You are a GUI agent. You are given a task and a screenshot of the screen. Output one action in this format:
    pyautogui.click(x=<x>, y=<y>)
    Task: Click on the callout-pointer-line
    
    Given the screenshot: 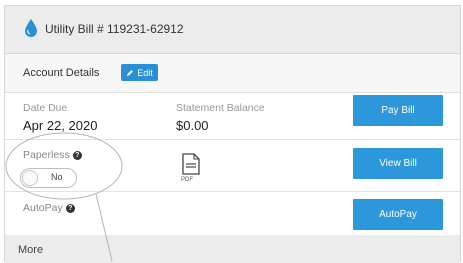 What is the action you would take?
    pyautogui.click(x=104, y=227)
    